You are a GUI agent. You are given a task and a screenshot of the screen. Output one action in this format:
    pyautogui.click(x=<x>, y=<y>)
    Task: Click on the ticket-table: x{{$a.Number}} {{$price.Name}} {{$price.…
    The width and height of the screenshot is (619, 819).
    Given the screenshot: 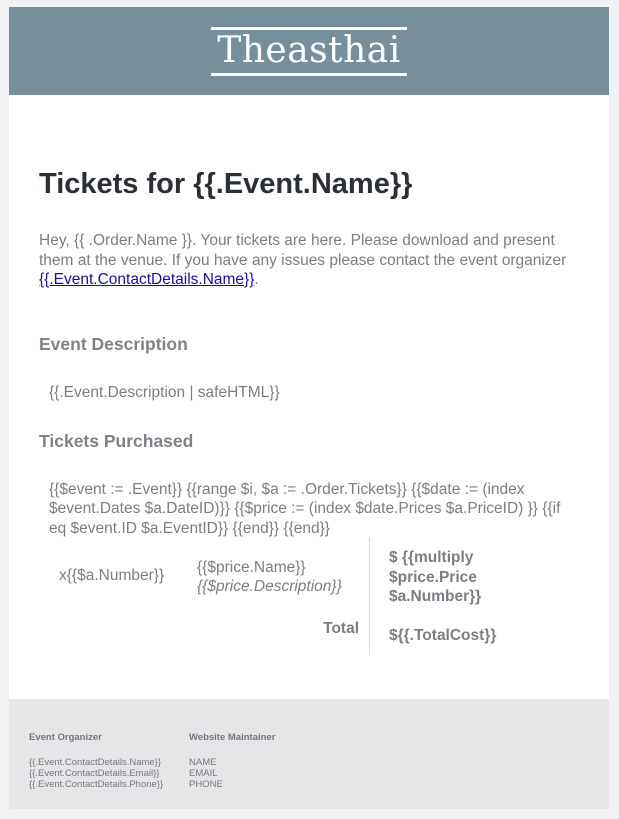 What is the action you would take?
    pyautogui.click(x=314, y=595)
    